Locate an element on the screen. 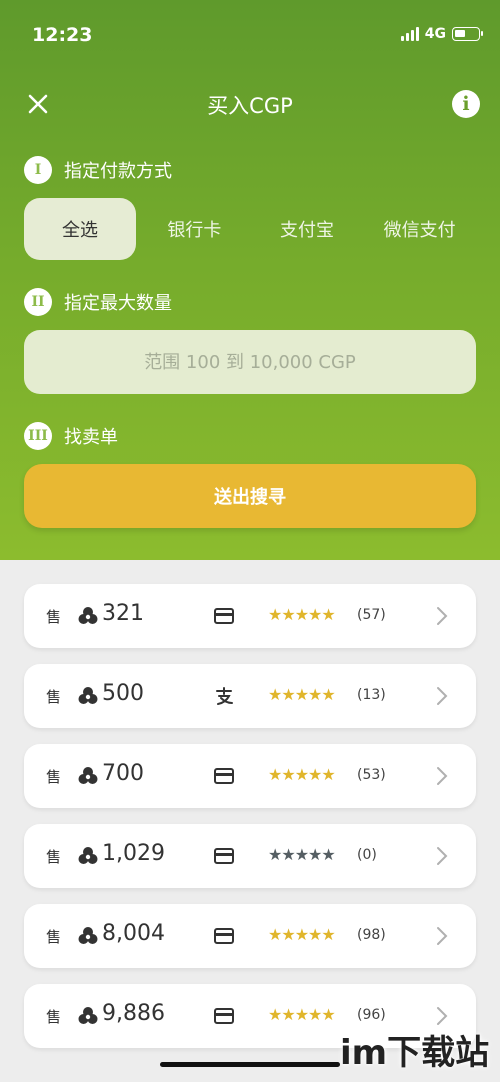 This screenshot has width=500, height=1082. step-find-orders: III 找卖单 is located at coordinates (71, 436).